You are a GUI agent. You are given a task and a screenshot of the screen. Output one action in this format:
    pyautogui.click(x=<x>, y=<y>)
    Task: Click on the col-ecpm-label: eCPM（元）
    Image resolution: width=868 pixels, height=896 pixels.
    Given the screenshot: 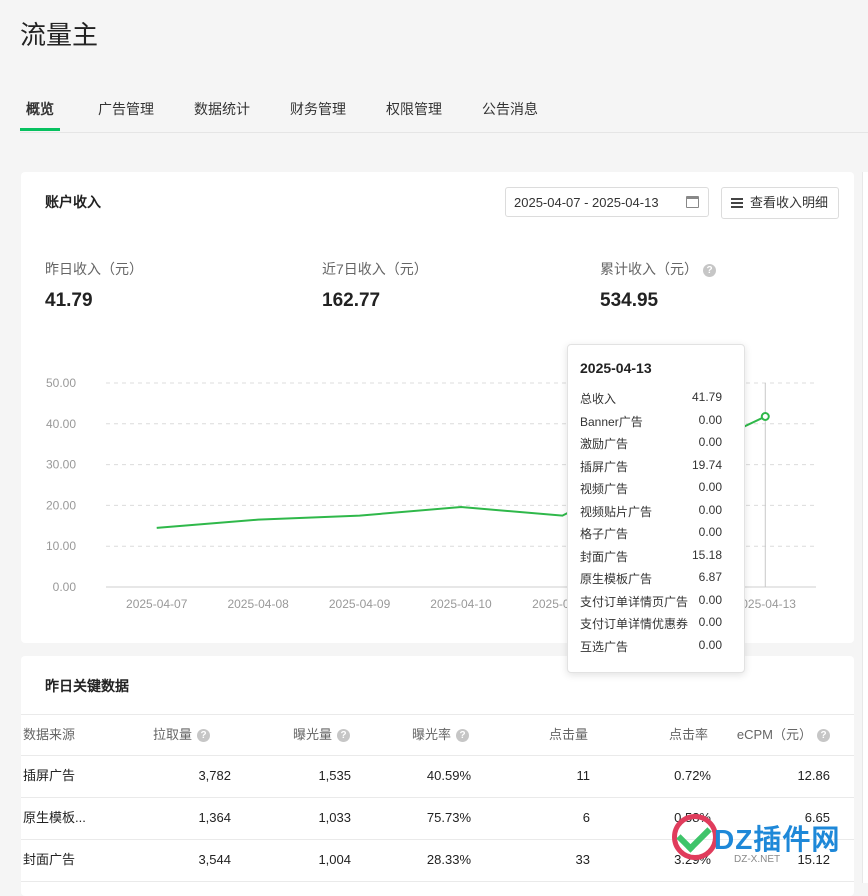 What is the action you would take?
    pyautogui.click(x=774, y=734)
    